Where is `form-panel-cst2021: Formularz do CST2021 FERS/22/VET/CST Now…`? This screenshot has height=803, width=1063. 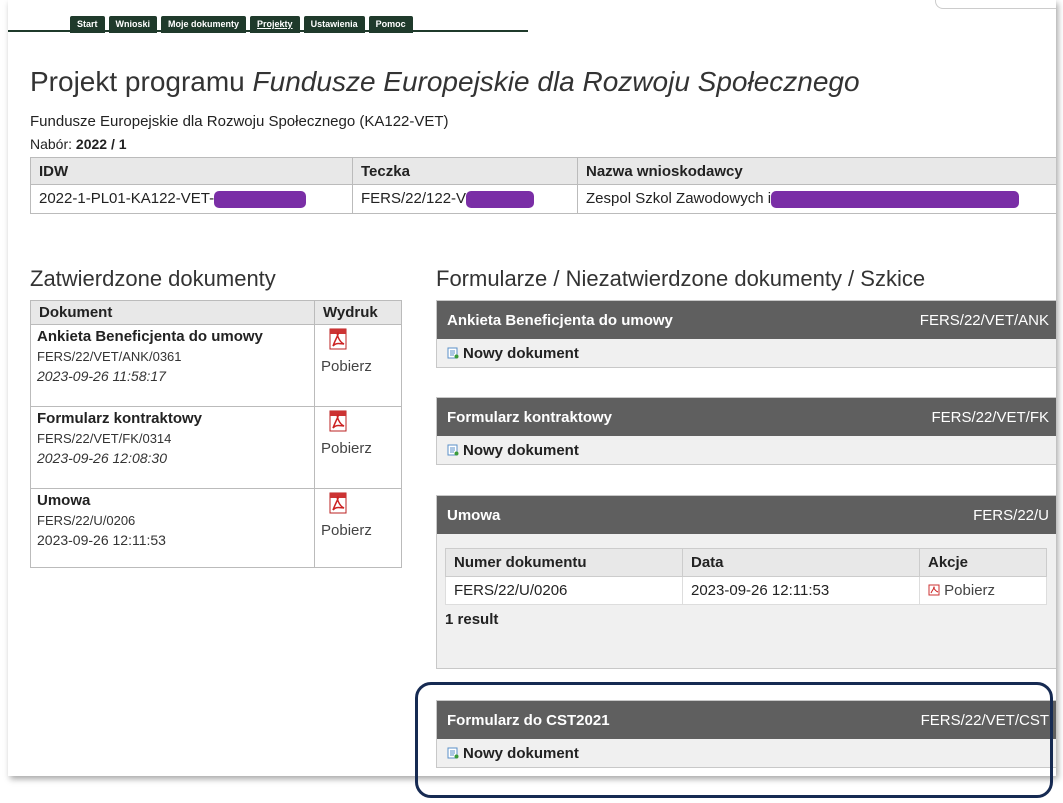 form-panel-cst2021: Formularz do CST2021 FERS/22/VET/CST Now… is located at coordinates (746, 734).